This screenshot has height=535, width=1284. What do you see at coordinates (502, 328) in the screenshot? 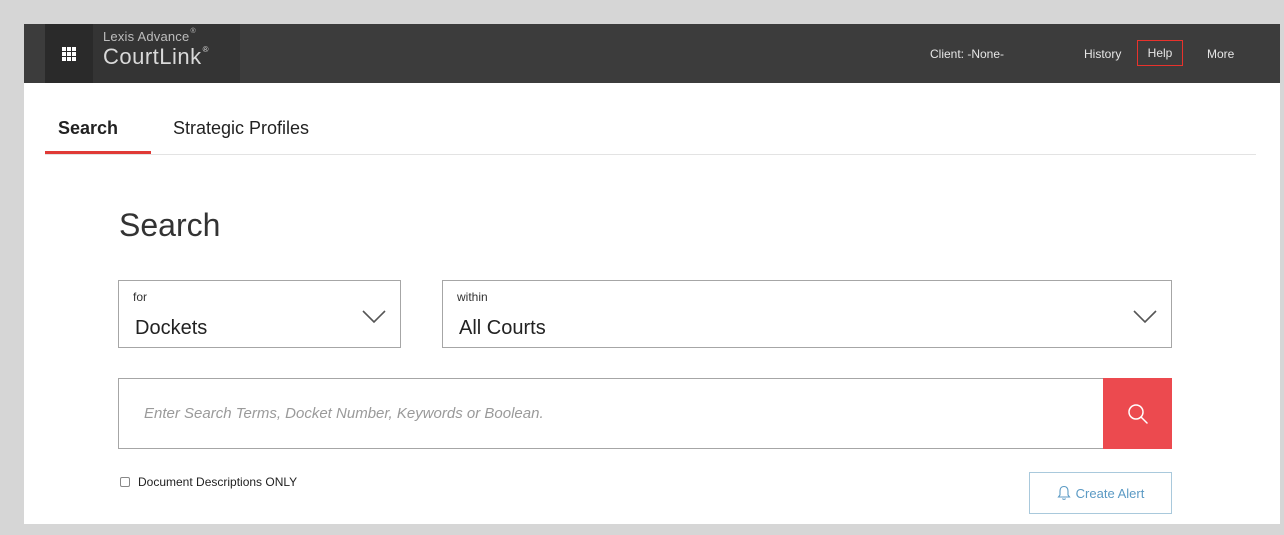
I see `within-dropdown-value: All Courts` at bounding box center [502, 328].